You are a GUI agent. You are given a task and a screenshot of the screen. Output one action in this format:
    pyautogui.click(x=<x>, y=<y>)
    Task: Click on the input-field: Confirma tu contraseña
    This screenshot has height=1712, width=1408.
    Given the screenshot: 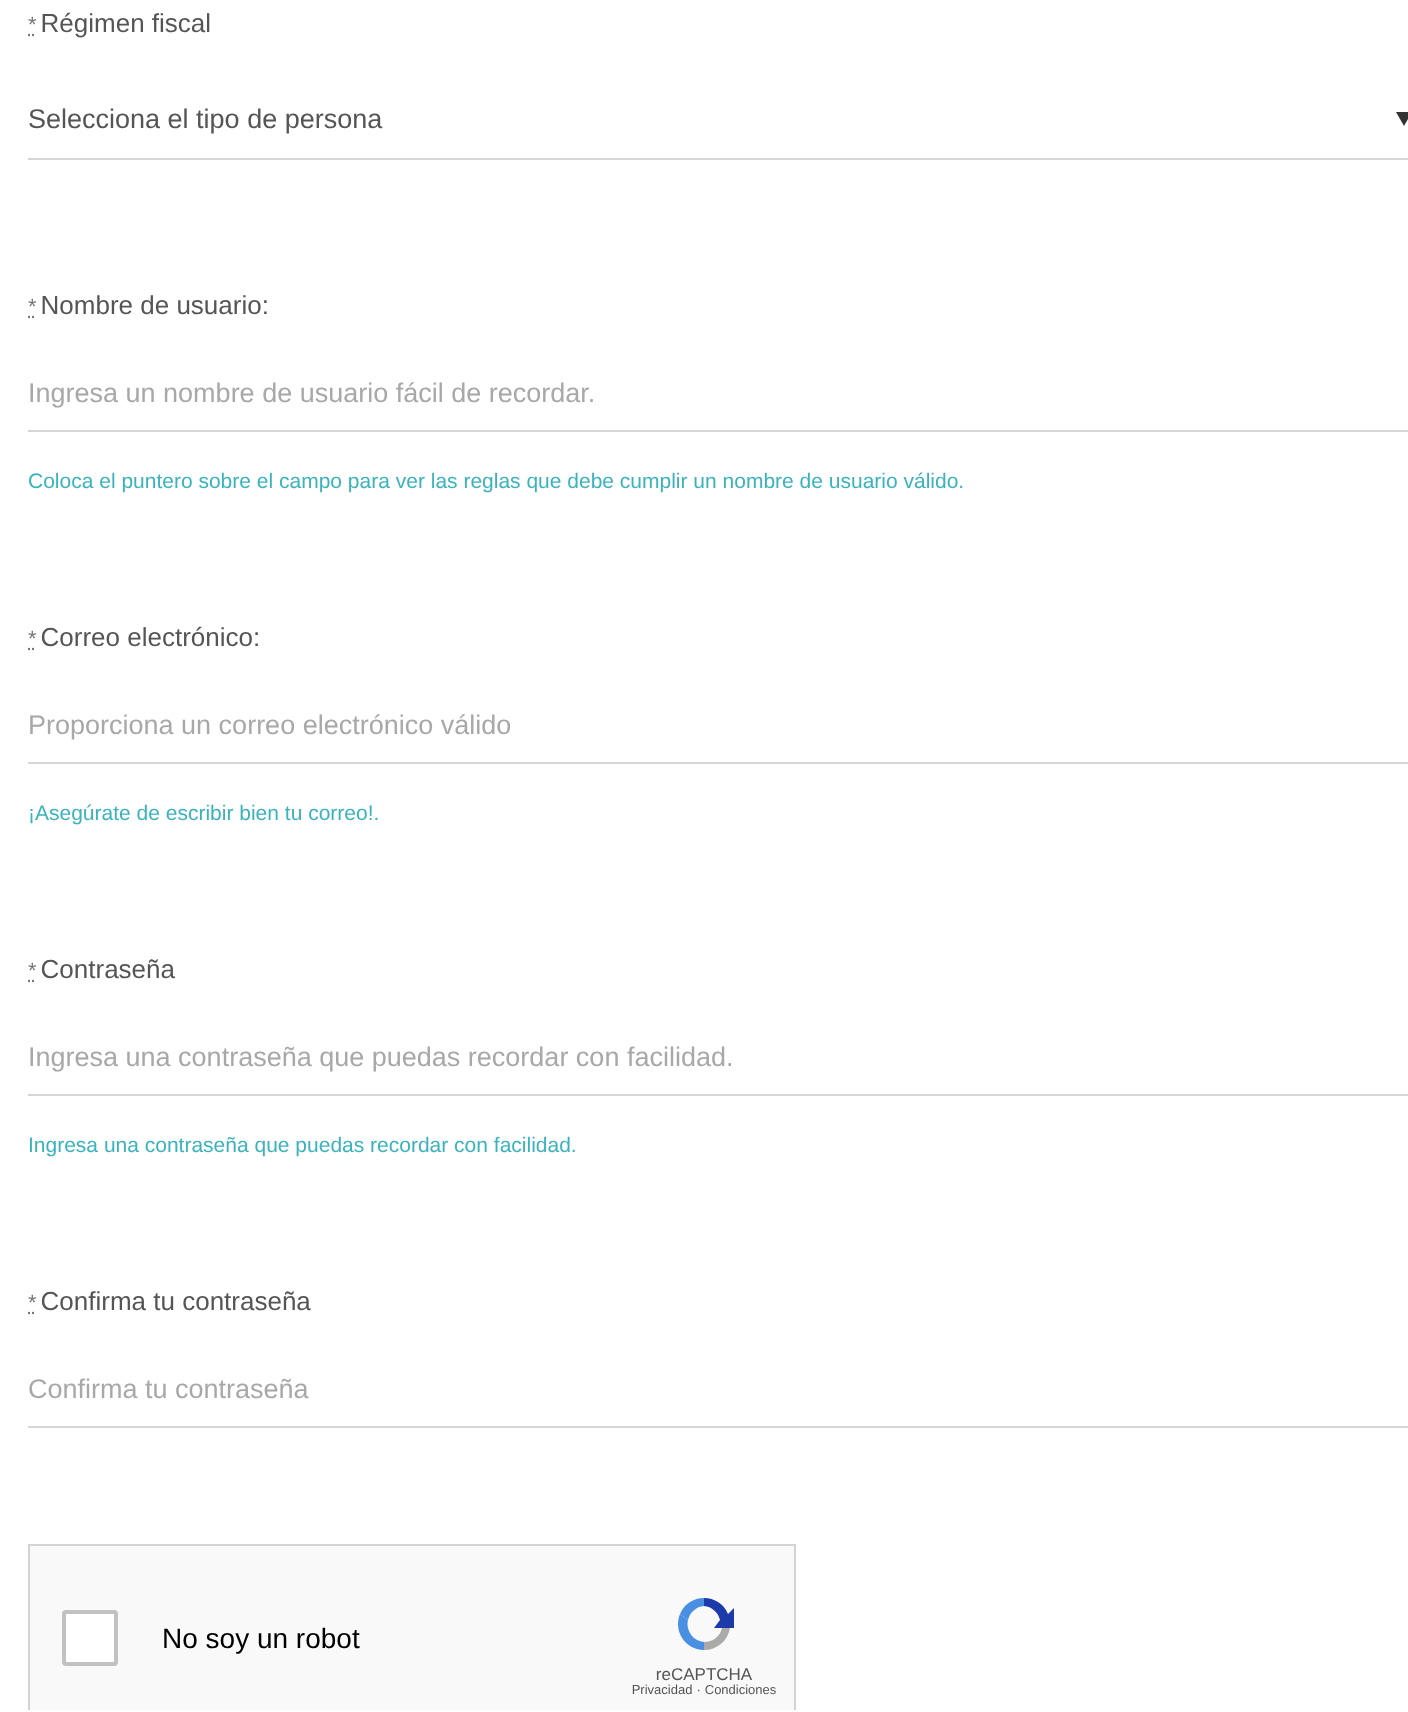 What is the action you would take?
    pyautogui.click(x=718, y=1376)
    